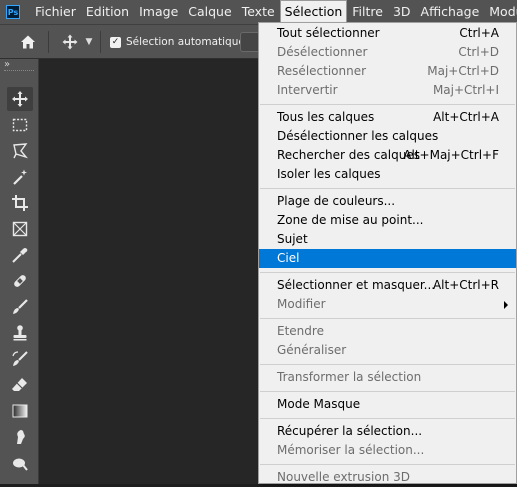 Image resolution: width=517 pixels, height=487 pixels. I want to click on crop-tool-icon, so click(20, 203).